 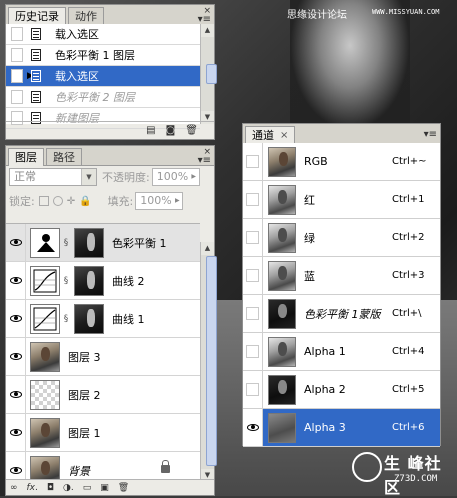 What do you see at coordinates (341, 200) in the screenshot?
I see `channel-row: 红 Ctrl+1` at bounding box center [341, 200].